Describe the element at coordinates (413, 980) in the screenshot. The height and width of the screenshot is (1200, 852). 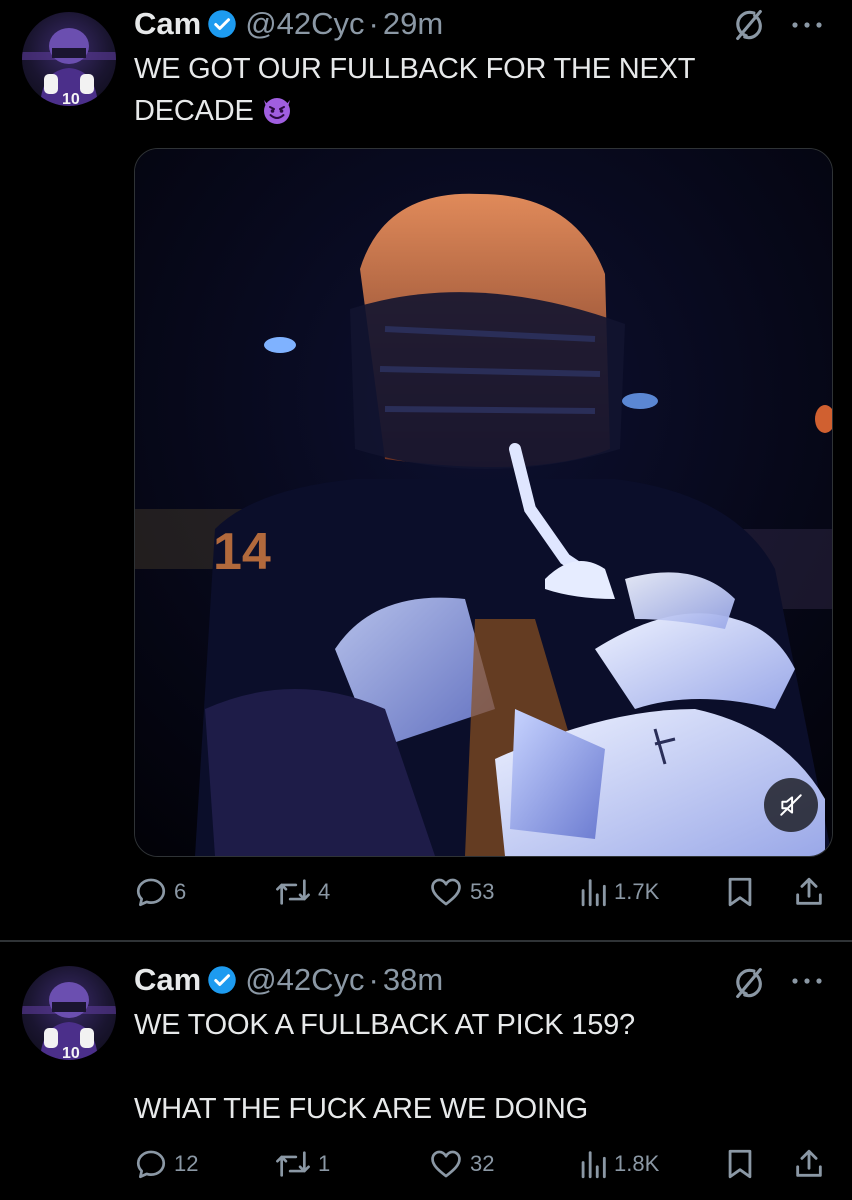
I see `timestamp: 38m` at that location.